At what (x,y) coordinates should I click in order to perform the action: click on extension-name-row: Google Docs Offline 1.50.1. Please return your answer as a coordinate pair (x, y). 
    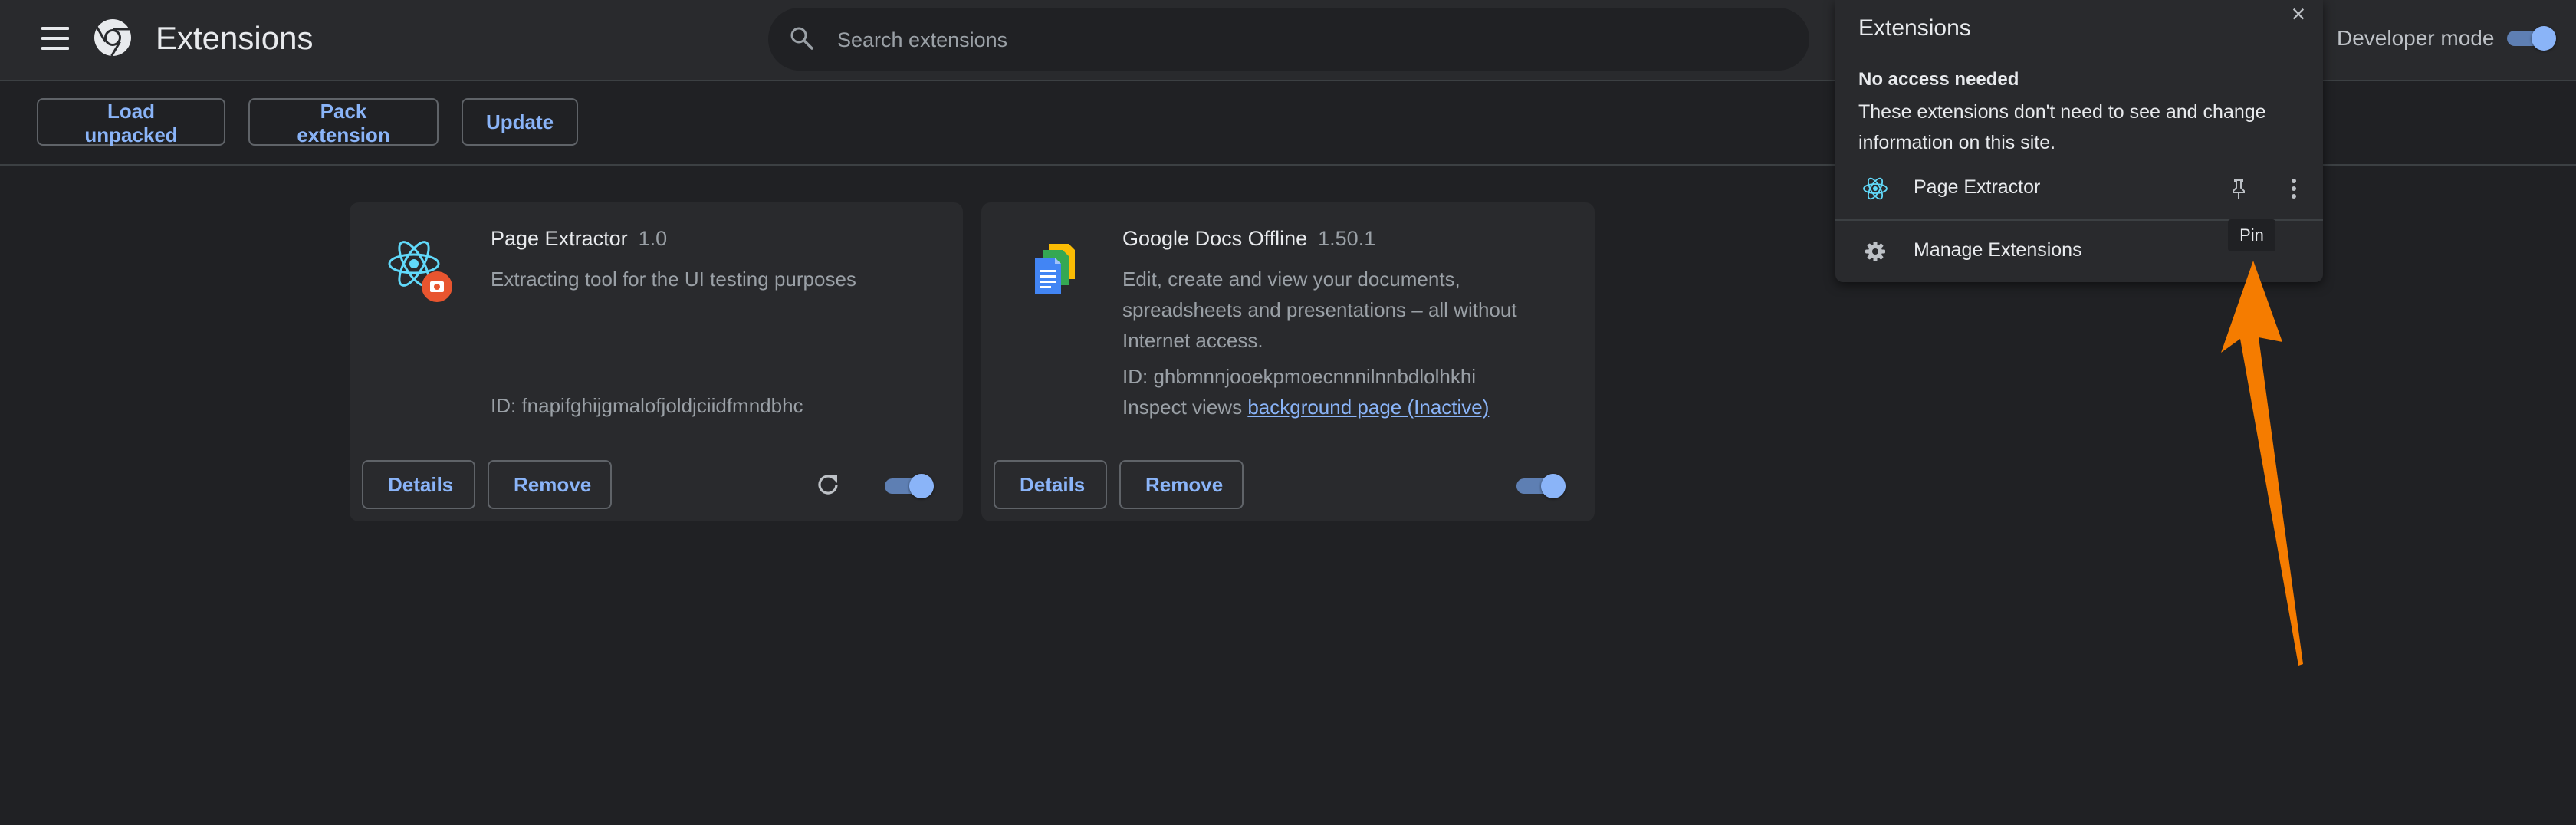
    Looking at the image, I should click on (1248, 239).